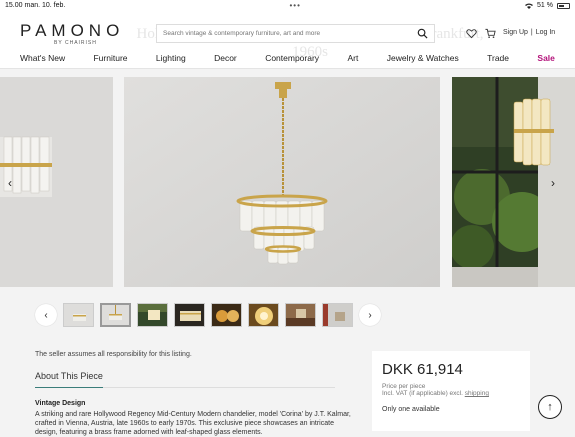 This screenshot has width=575, height=437. Describe the element at coordinates (423, 58) in the screenshot. I see `nav-item-jewelry-watches: Jewelry & Watches` at that location.